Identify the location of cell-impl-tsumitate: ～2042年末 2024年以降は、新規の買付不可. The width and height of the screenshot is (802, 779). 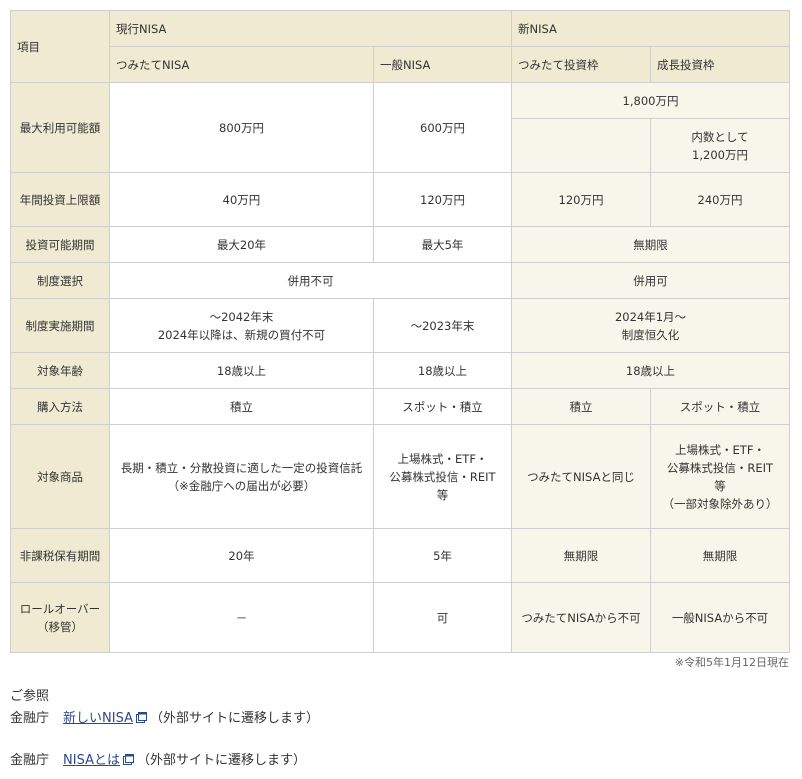
(241, 325).